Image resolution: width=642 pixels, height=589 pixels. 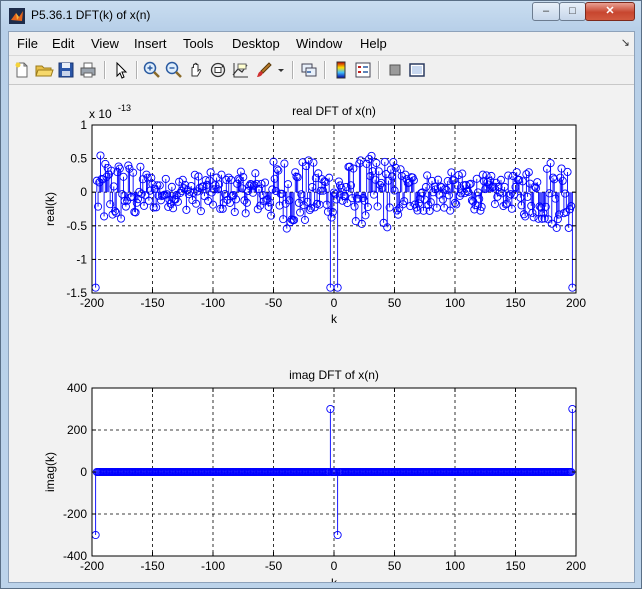 I want to click on menu-file: File, so click(x=27, y=43).